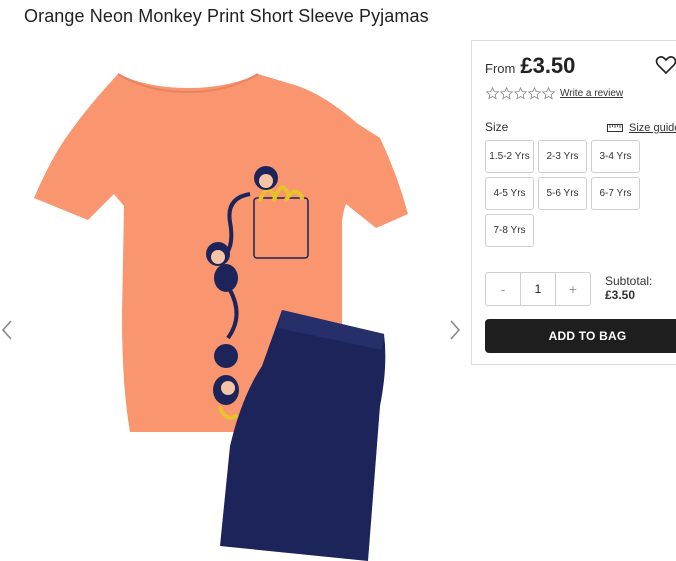 The image size is (676, 561). Describe the element at coordinates (503, 289) in the screenshot. I see `quantity-decrease-button: -` at that location.